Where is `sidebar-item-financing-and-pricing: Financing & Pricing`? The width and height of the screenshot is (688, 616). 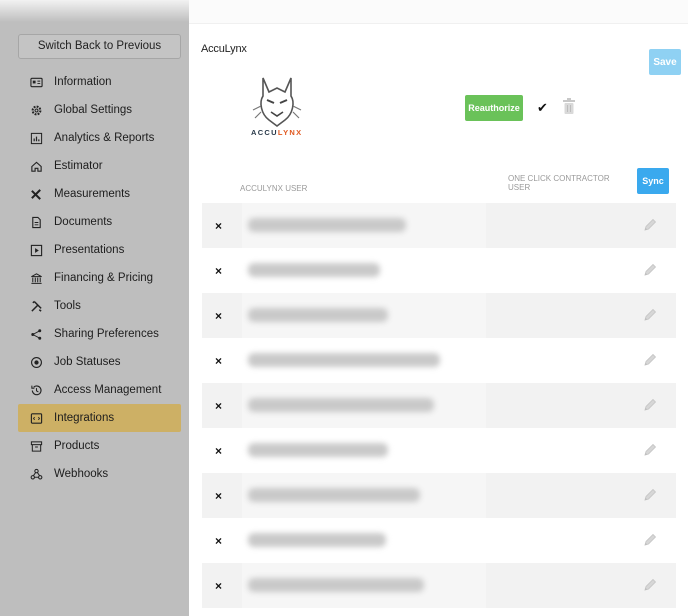
sidebar-item-financing-and-pricing: Financing & Pricing is located at coordinates (99, 278).